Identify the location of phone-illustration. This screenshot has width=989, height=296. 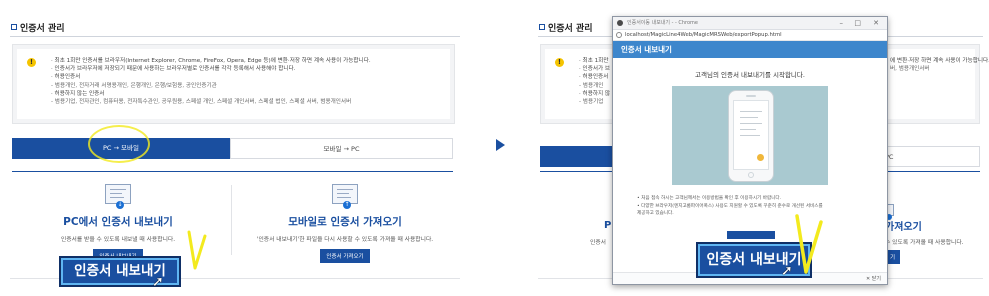
(750, 135).